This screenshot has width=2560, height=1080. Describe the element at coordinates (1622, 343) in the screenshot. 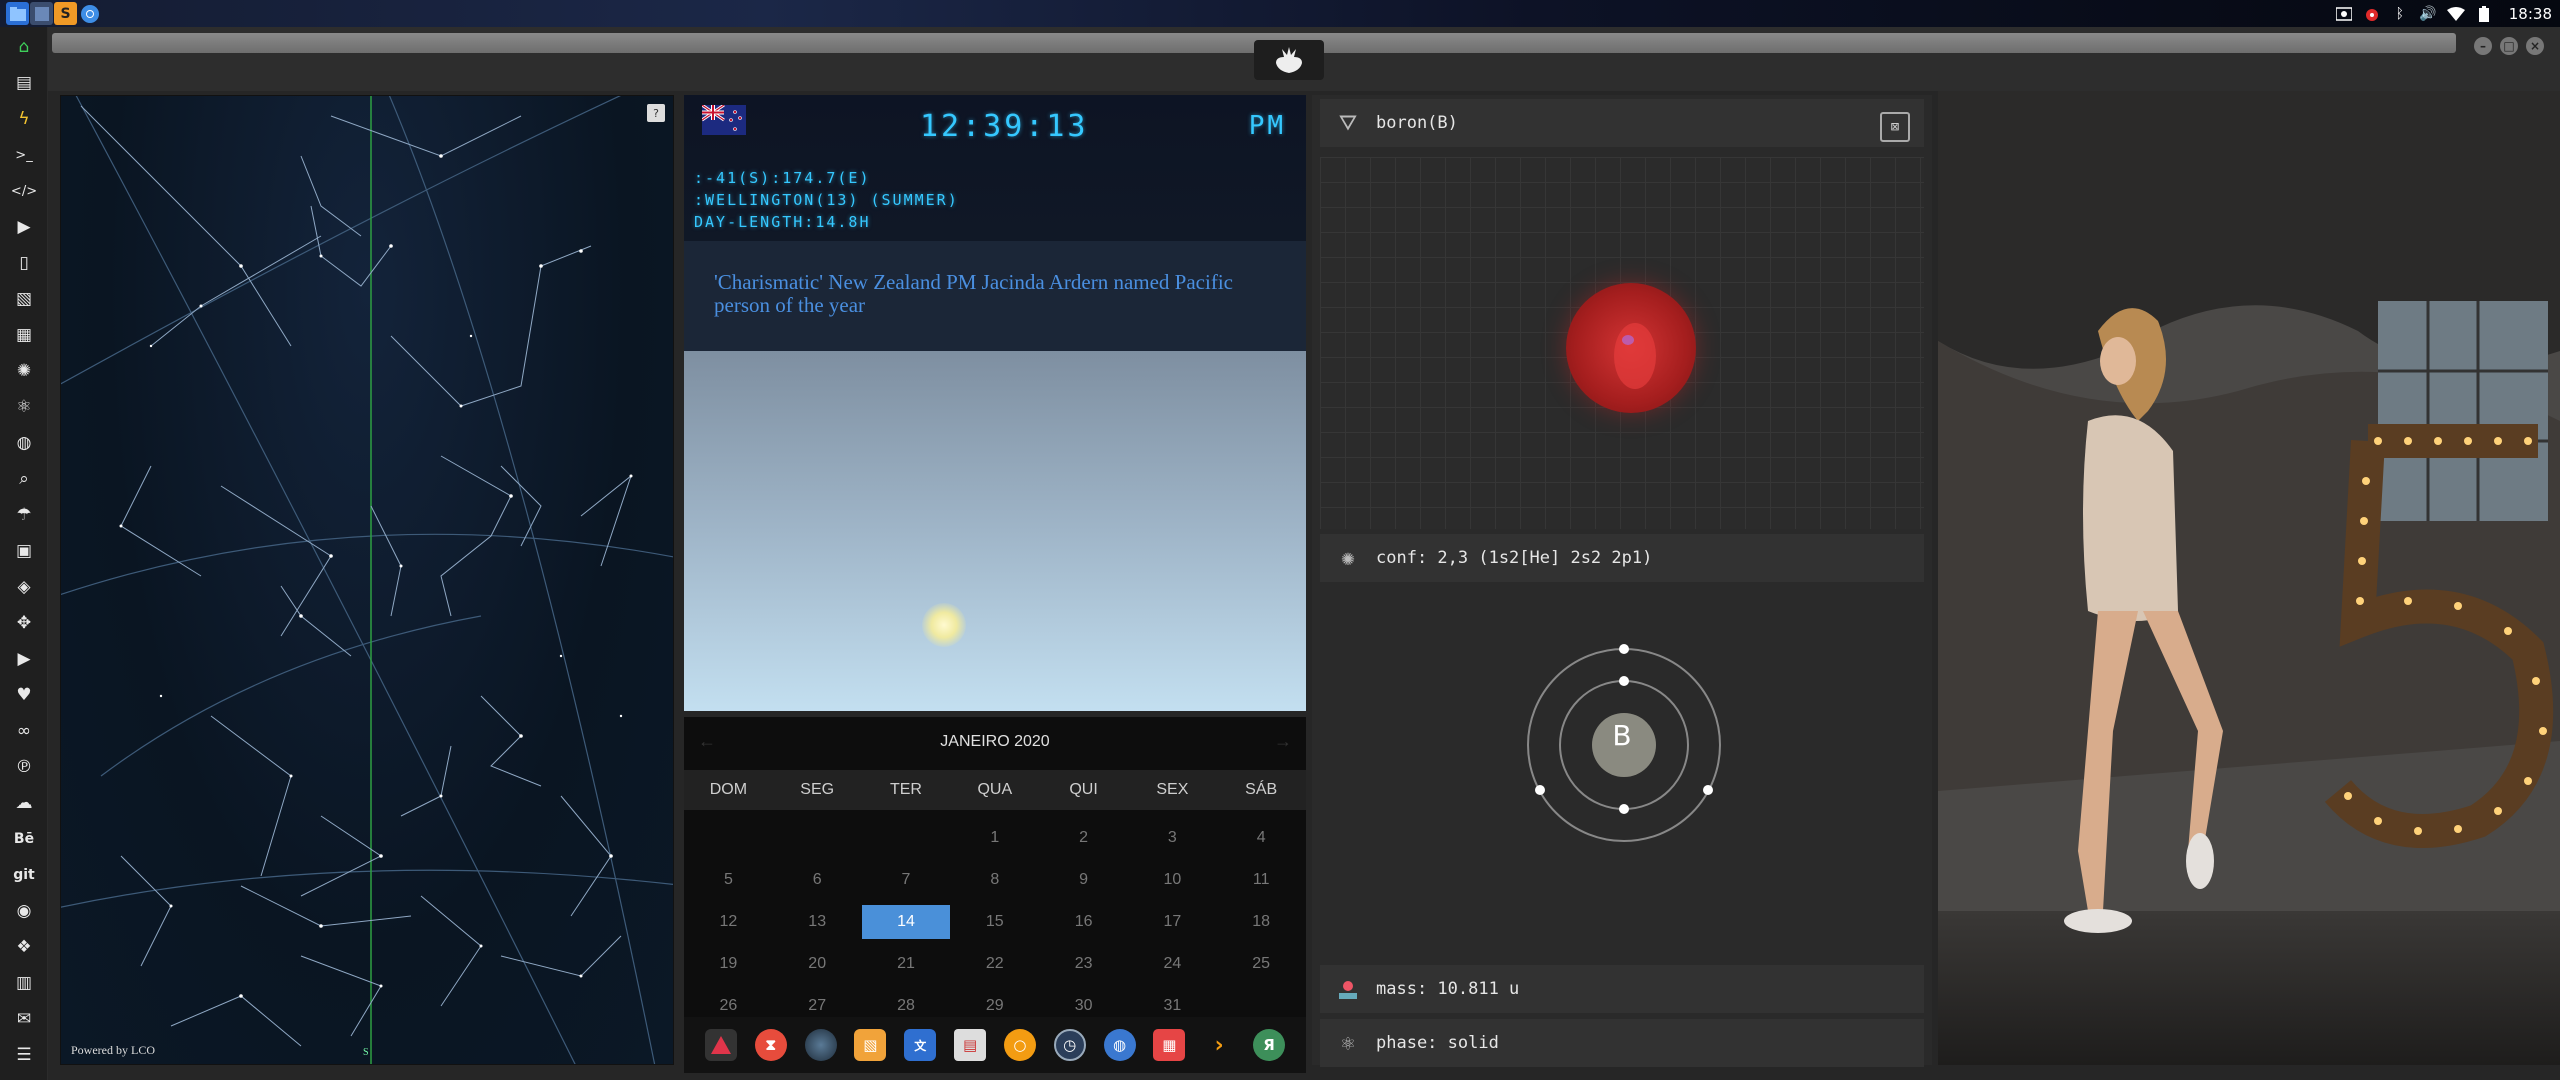

I see `nucleus-view` at that location.